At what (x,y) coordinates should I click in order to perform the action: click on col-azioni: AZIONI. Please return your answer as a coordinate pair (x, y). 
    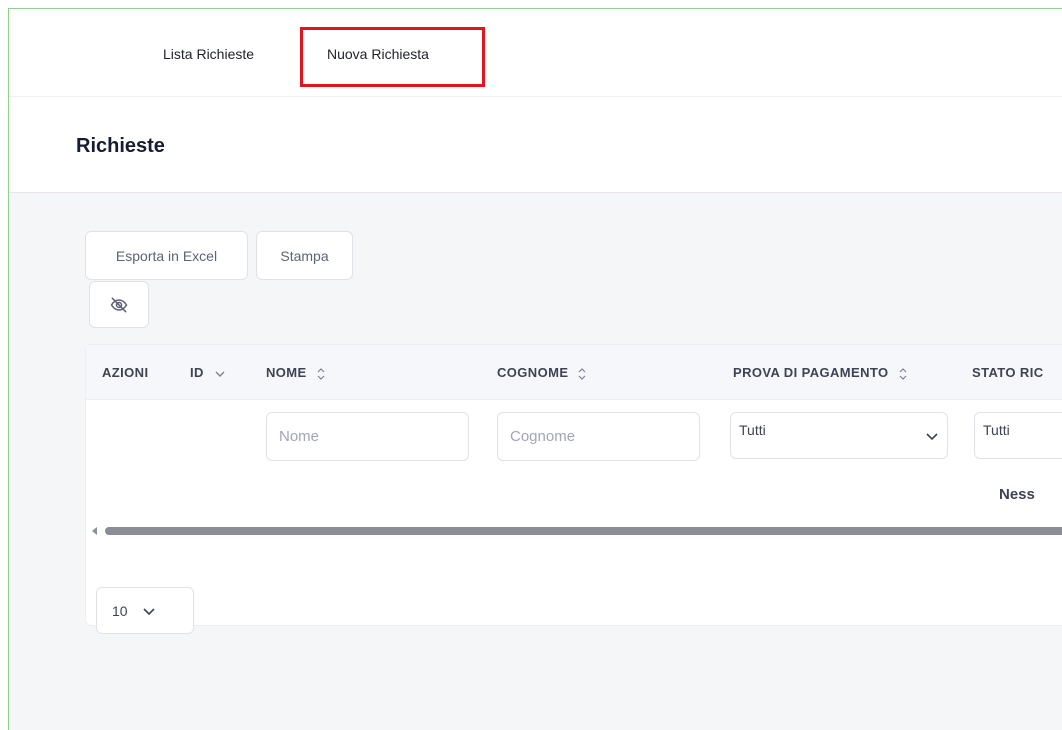
    Looking at the image, I should click on (125, 372).